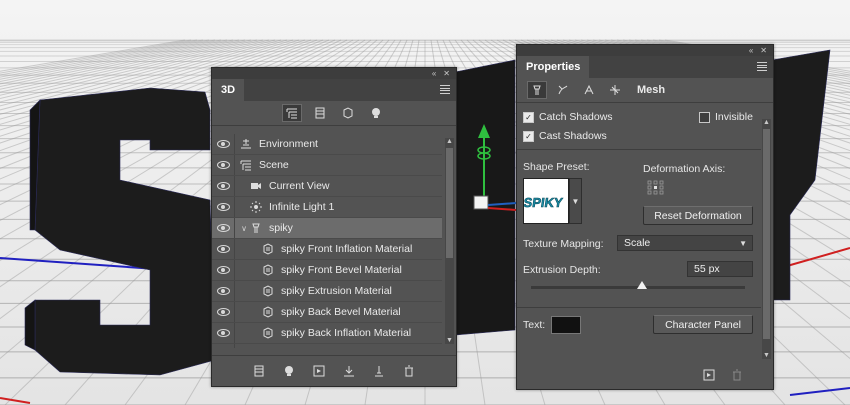 Image resolution: width=850 pixels, height=405 pixels. What do you see at coordinates (289, 371) in the screenshot?
I see `new-light-icon` at bounding box center [289, 371].